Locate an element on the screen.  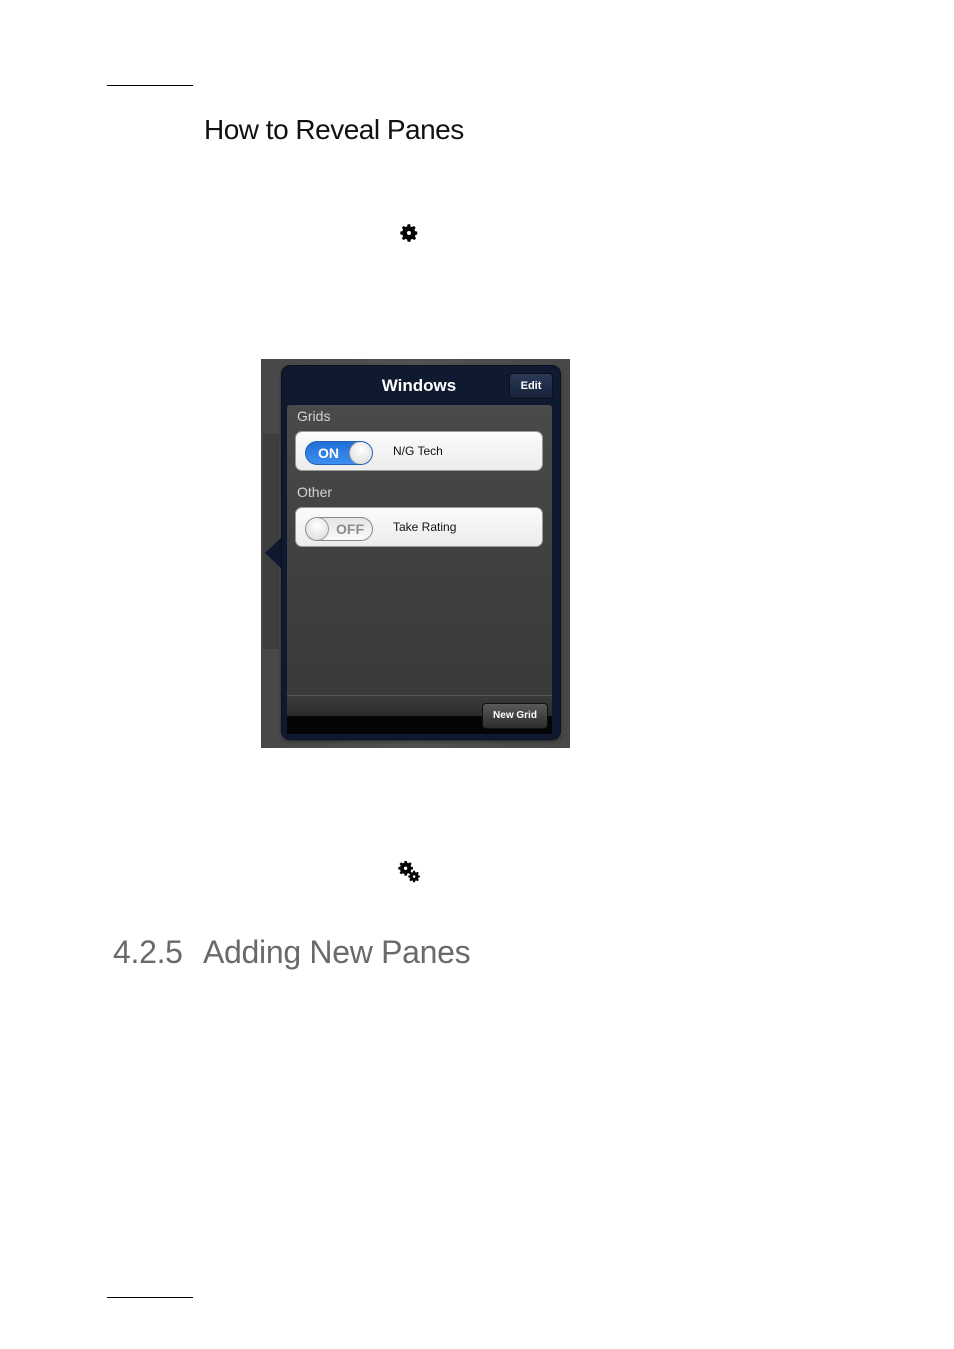
popover-arrow is located at coordinates (273, 553).